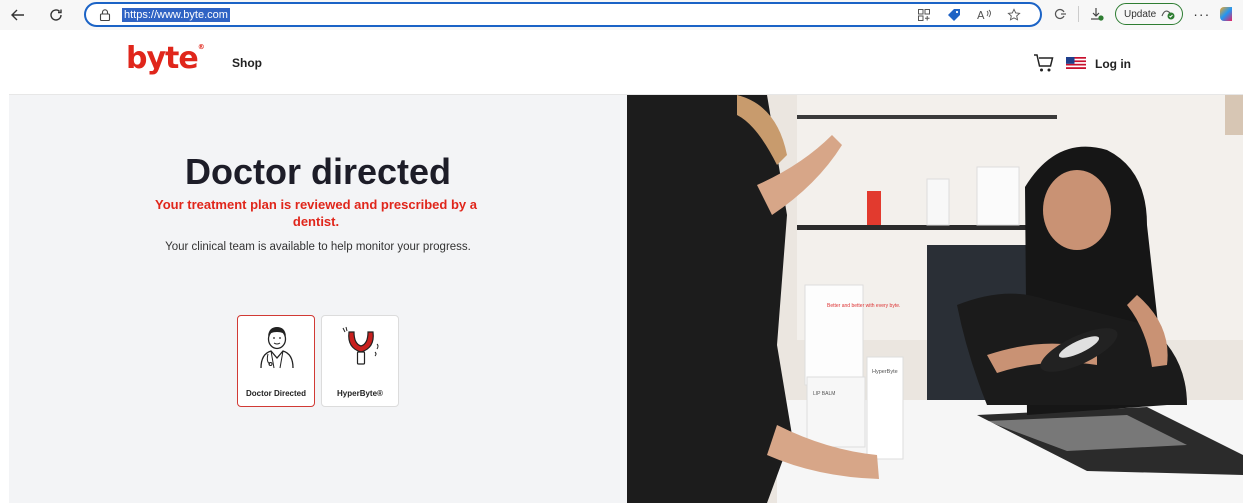 This screenshot has width=1243, height=503. What do you see at coordinates (1076, 63) in the screenshot?
I see `us-flag-icon` at bounding box center [1076, 63].